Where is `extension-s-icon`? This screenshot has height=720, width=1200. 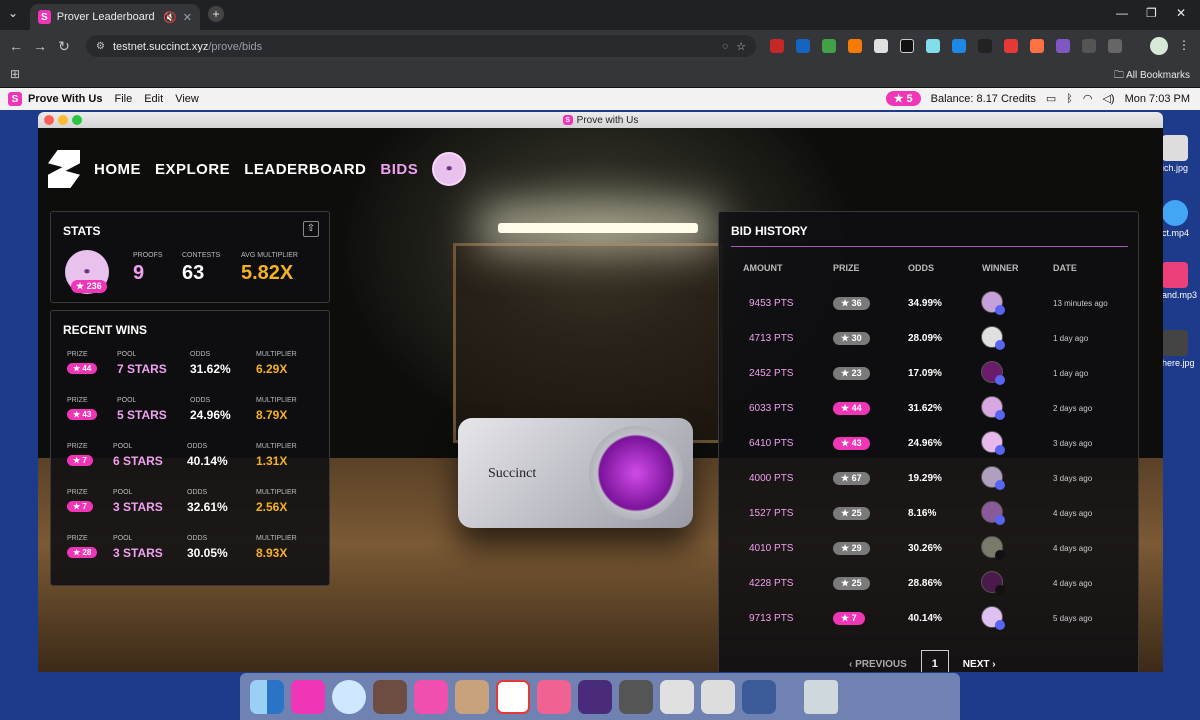 extension-s-icon is located at coordinates (855, 46).